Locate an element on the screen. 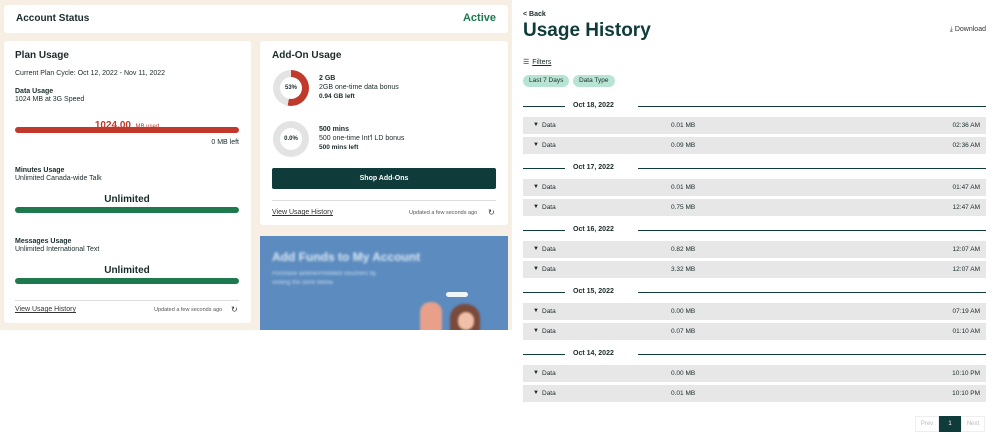 This screenshot has width=999, height=441. shop-add-ons-button: Shop Add-Ons is located at coordinates (384, 178).